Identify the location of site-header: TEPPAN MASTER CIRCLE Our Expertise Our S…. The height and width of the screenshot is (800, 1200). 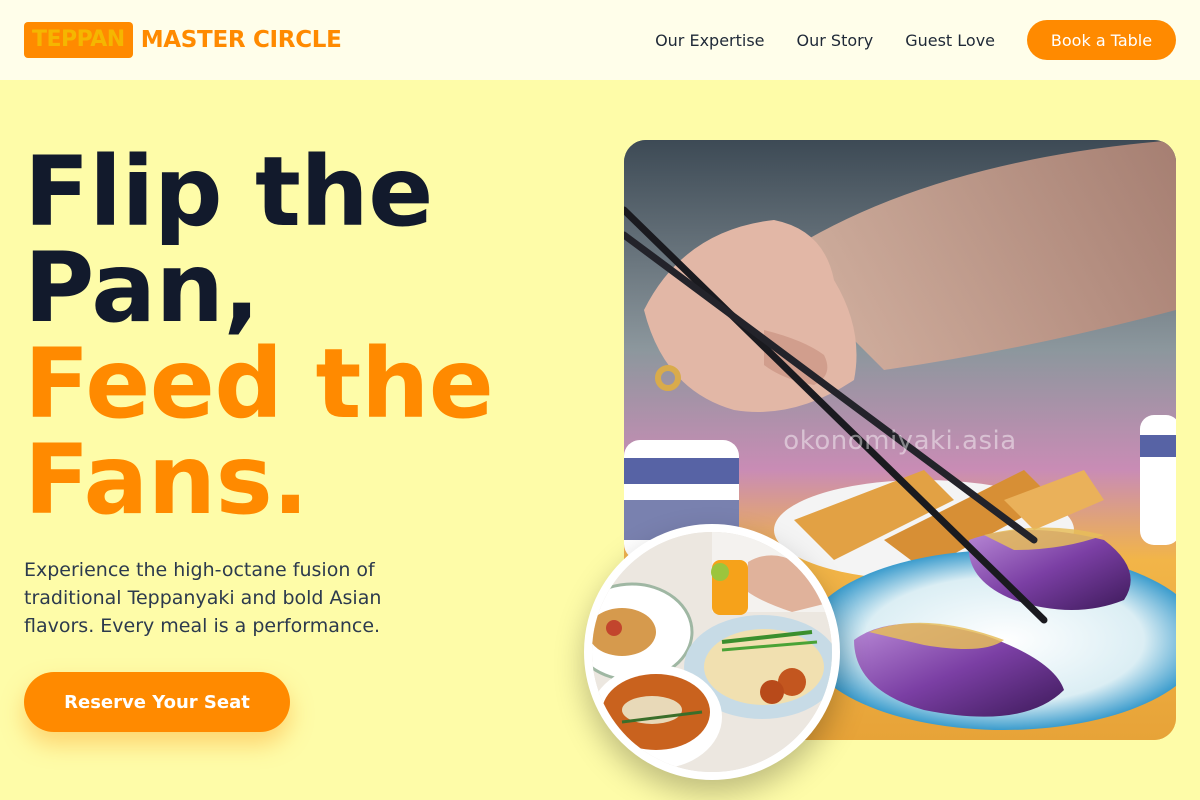
(600, 40).